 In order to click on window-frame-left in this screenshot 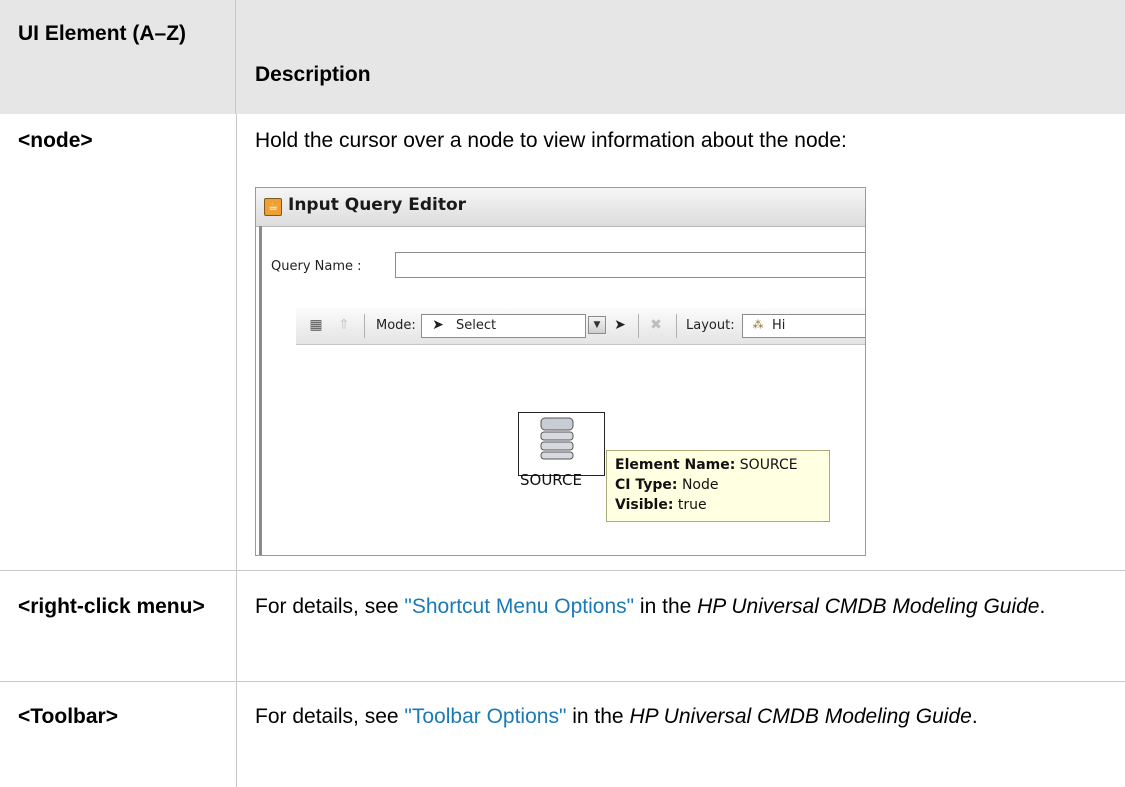, I will do `click(260, 390)`.